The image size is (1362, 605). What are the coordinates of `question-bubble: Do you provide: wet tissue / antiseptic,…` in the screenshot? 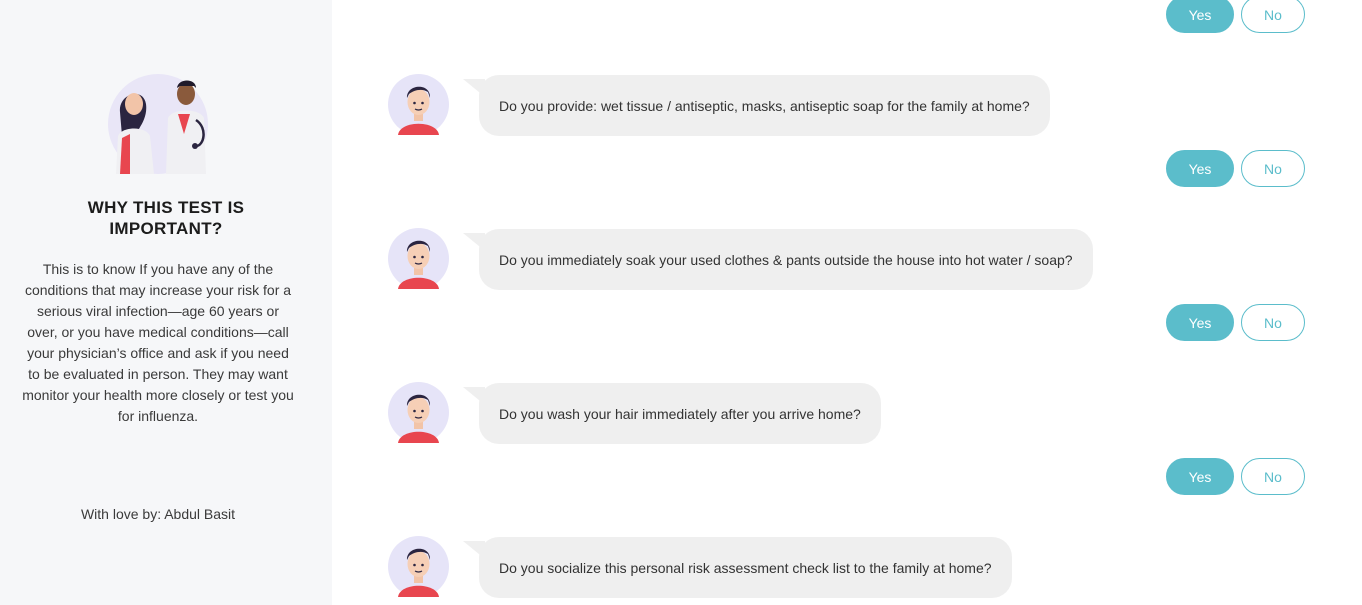 It's located at (756, 105).